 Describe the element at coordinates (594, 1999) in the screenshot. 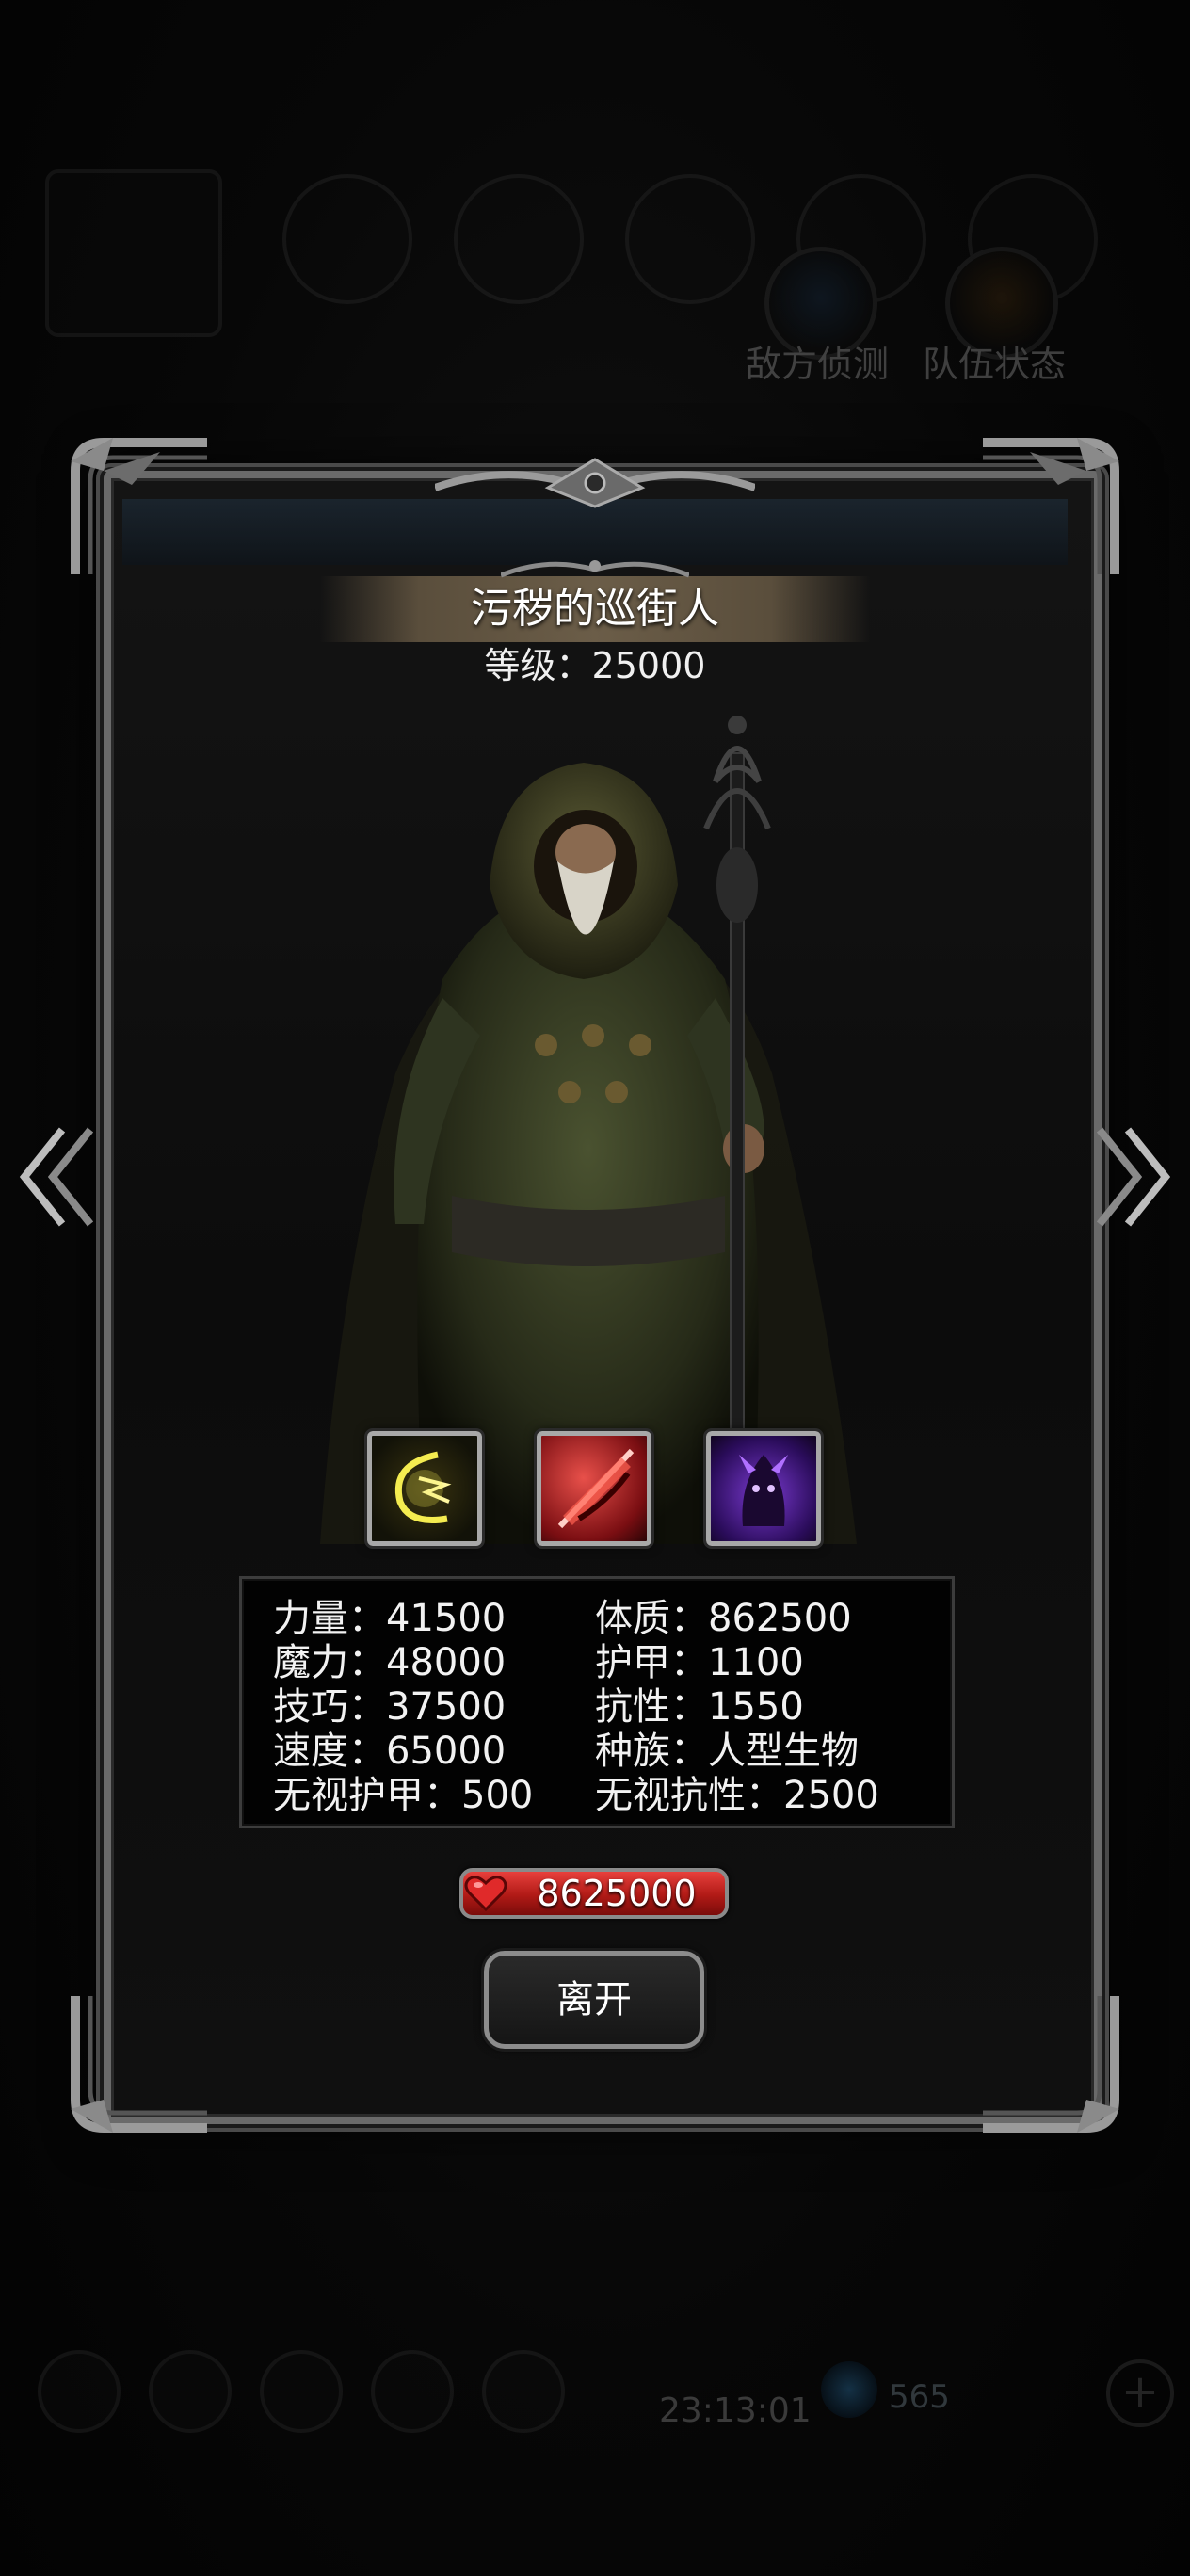

I see `leave-button-label: 离开` at that location.